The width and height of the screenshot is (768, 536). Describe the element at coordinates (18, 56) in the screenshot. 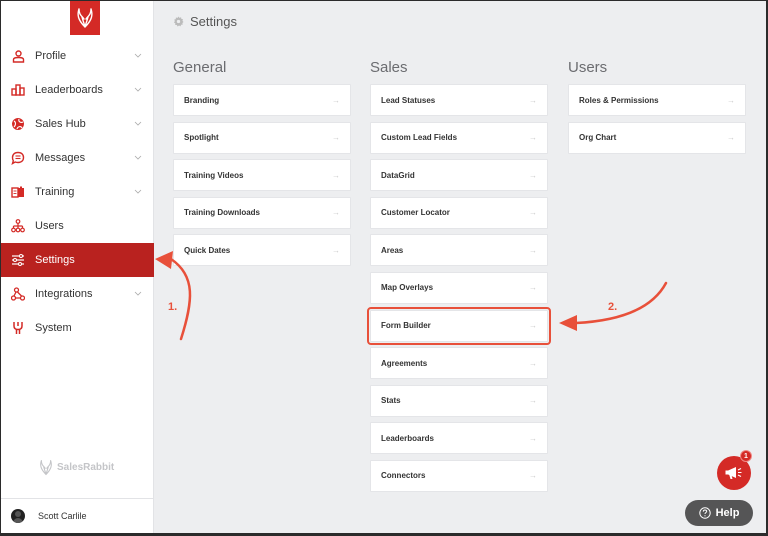

I see `person-icon` at that location.